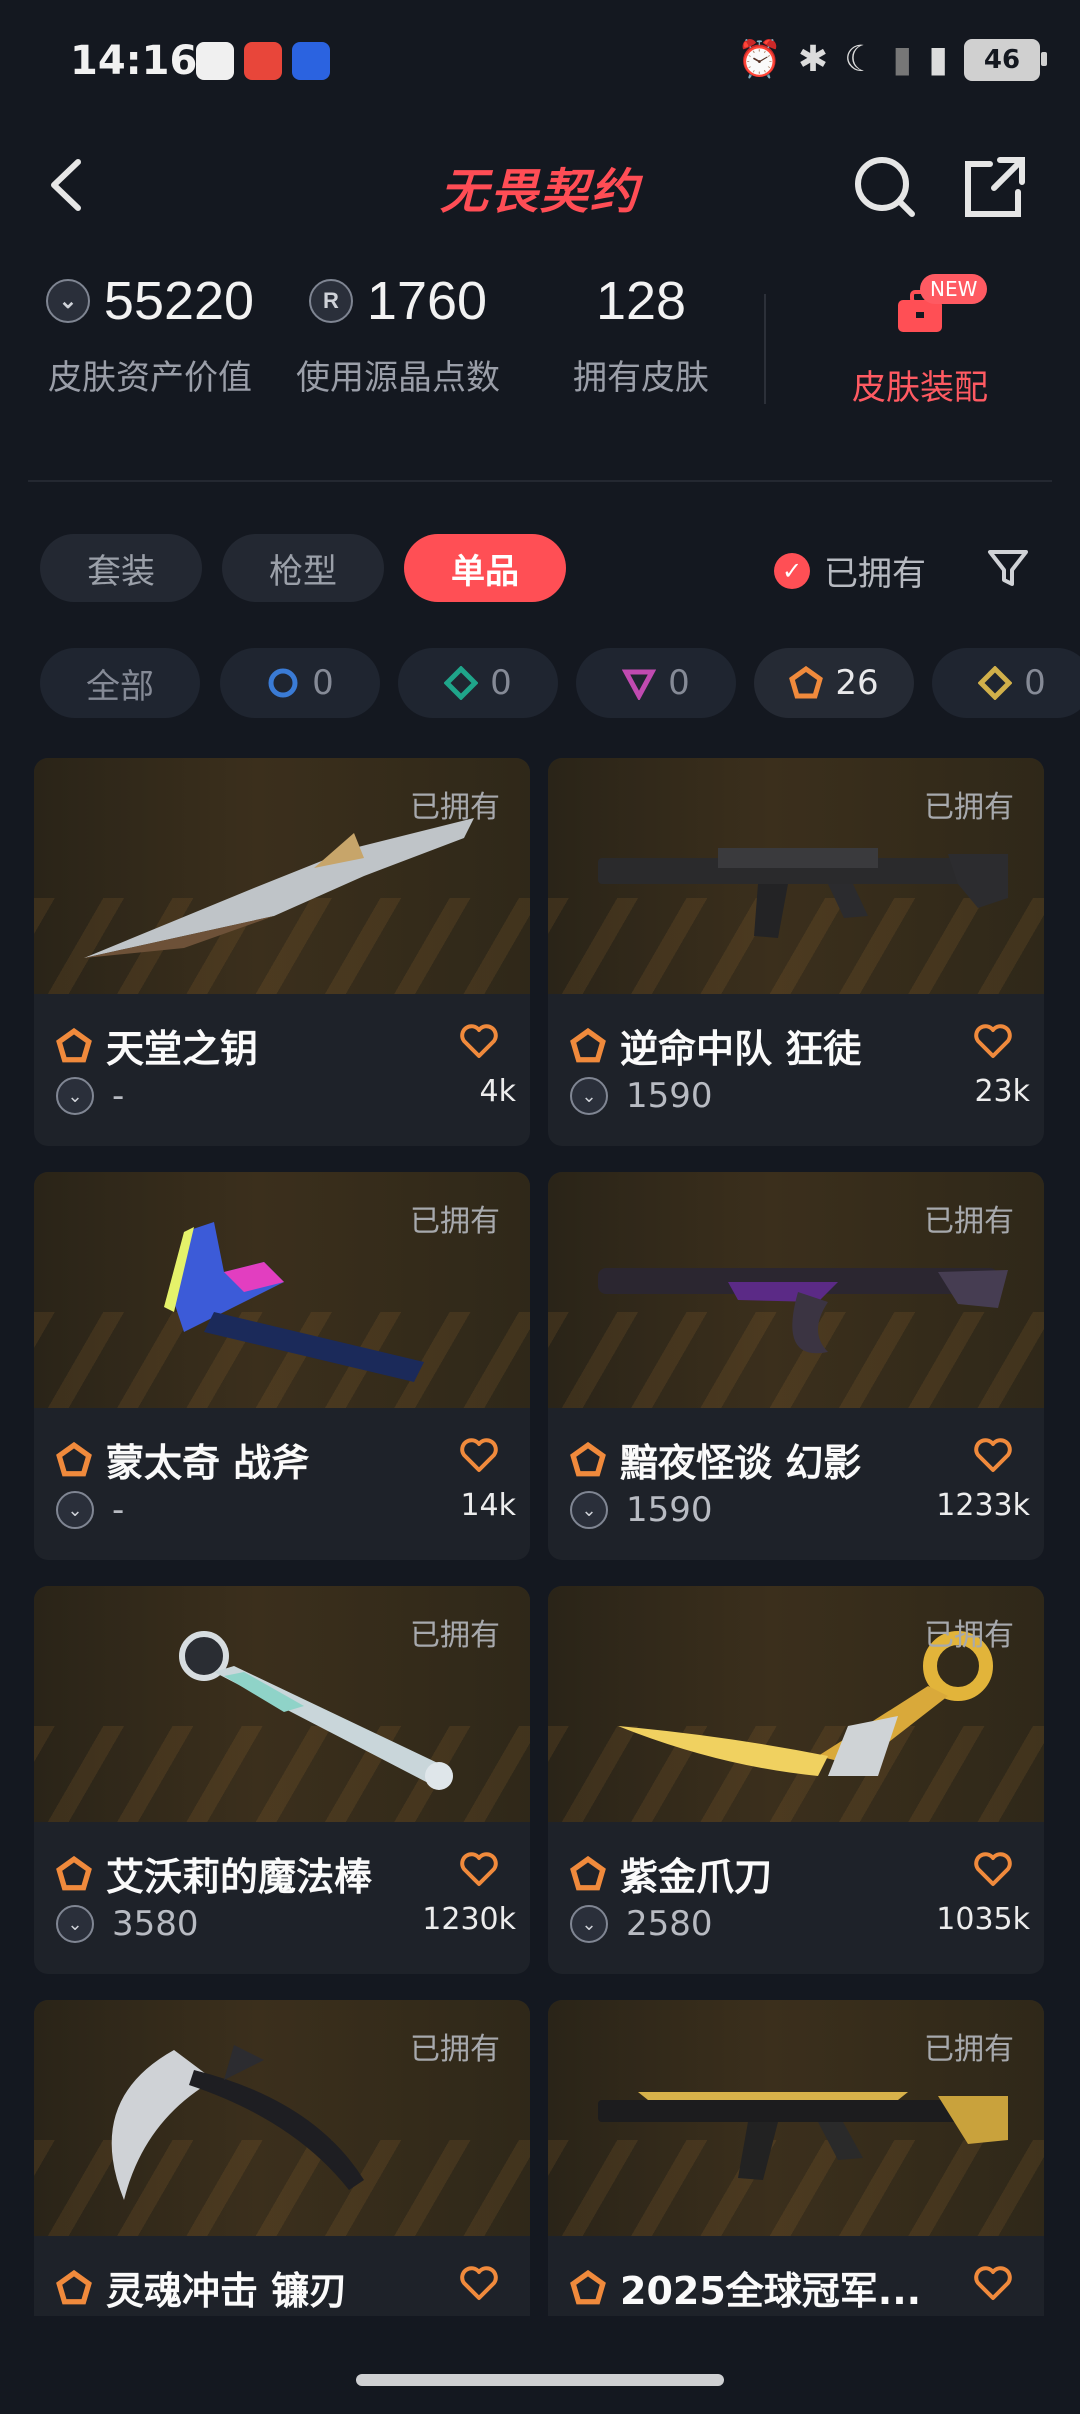  I want to click on status-icons: ⏰ ✱ ☾ ▮ ▮ 46, so click(892, 60).